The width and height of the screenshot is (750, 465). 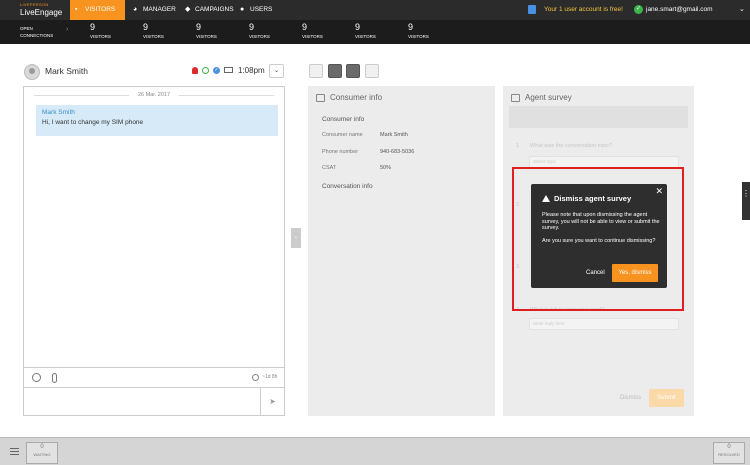 I want to click on notes-widget-button, so click(x=316, y=71).